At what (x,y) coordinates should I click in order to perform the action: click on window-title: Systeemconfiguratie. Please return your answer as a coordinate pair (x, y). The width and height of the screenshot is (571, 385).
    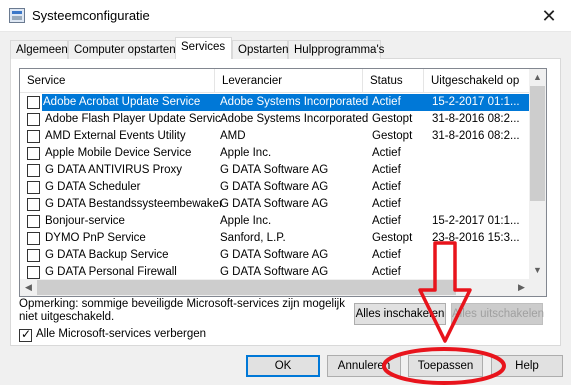
    Looking at the image, I should click on (91, 15).